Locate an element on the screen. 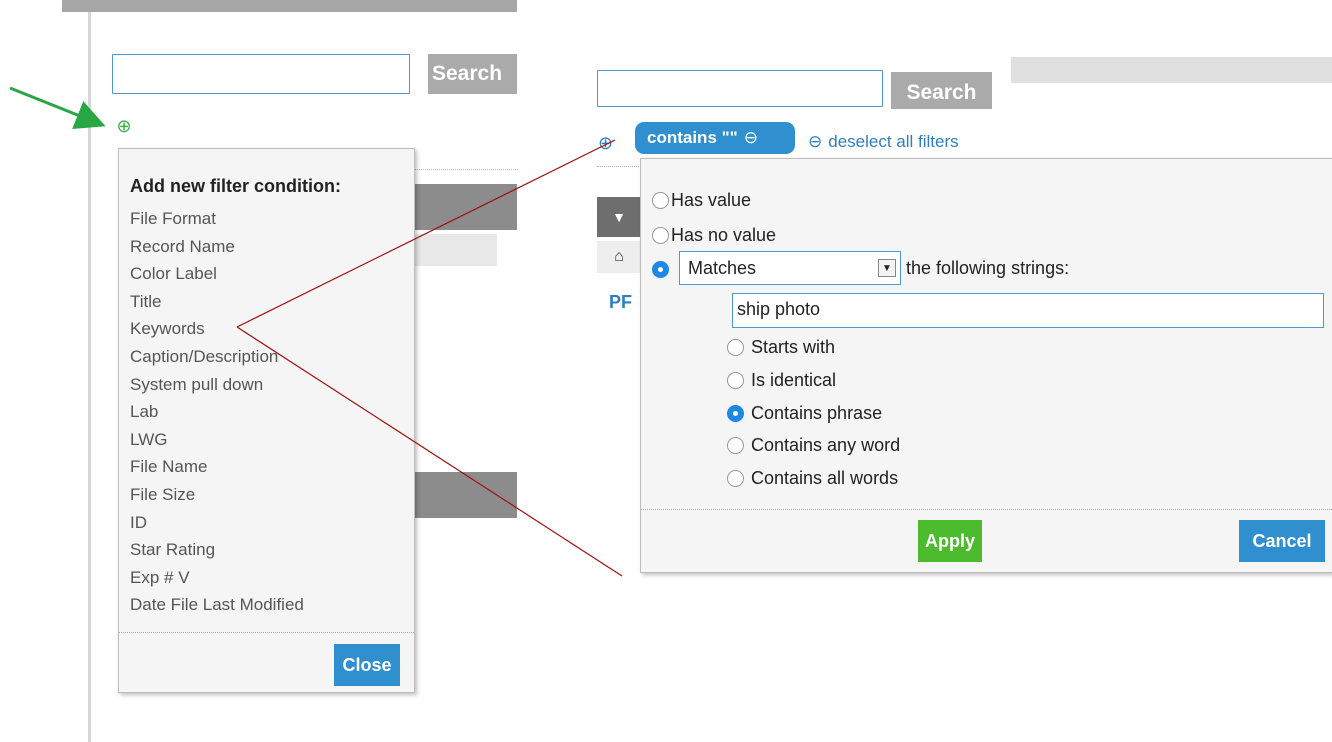 This screenshot has height=742, width=1332. annotation-line-top is located at coordinates (426, 233).